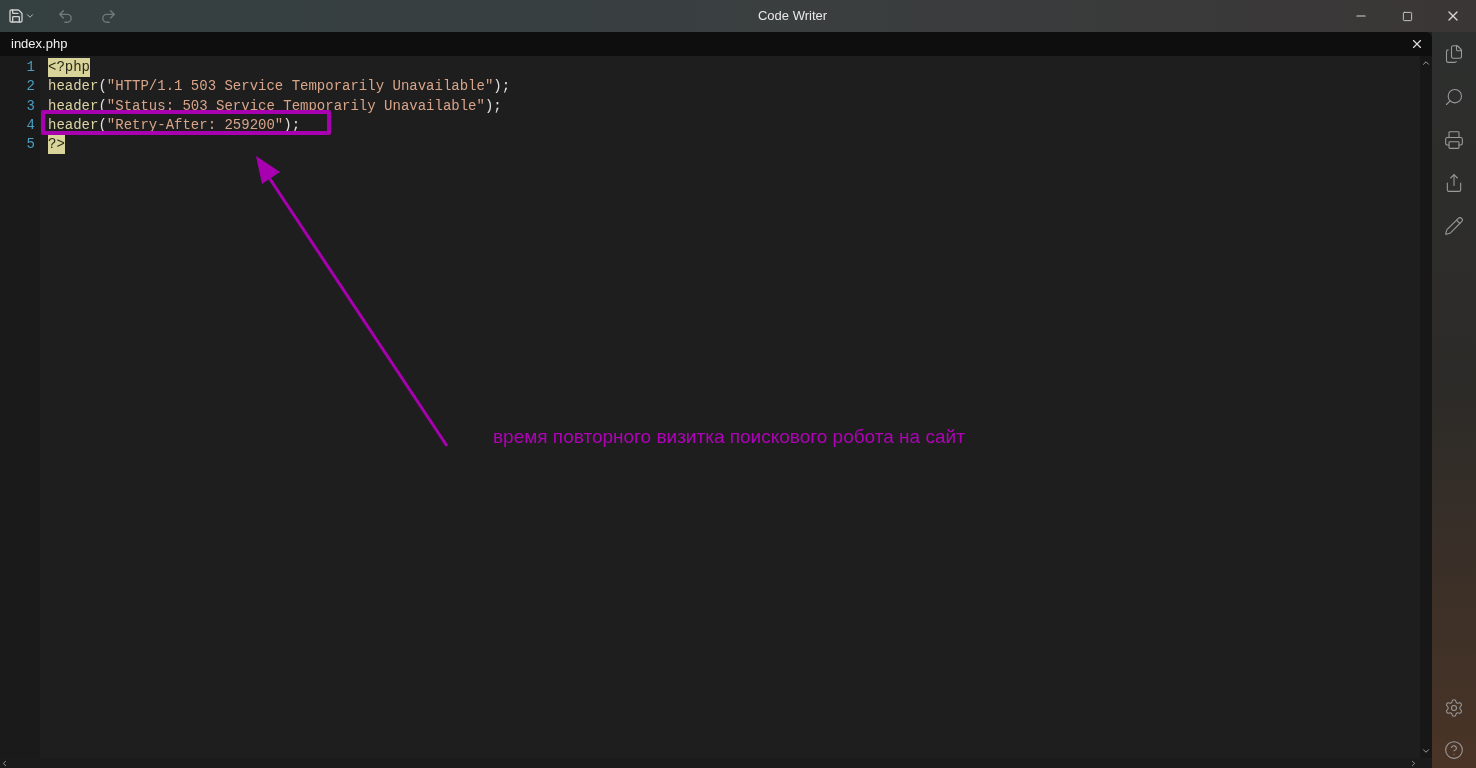 The width and height of the screenshot is (1476, 768). Describe the element at coordinates (1426, 751) in the screenshot. I see `scroll-down-icon` at that location.